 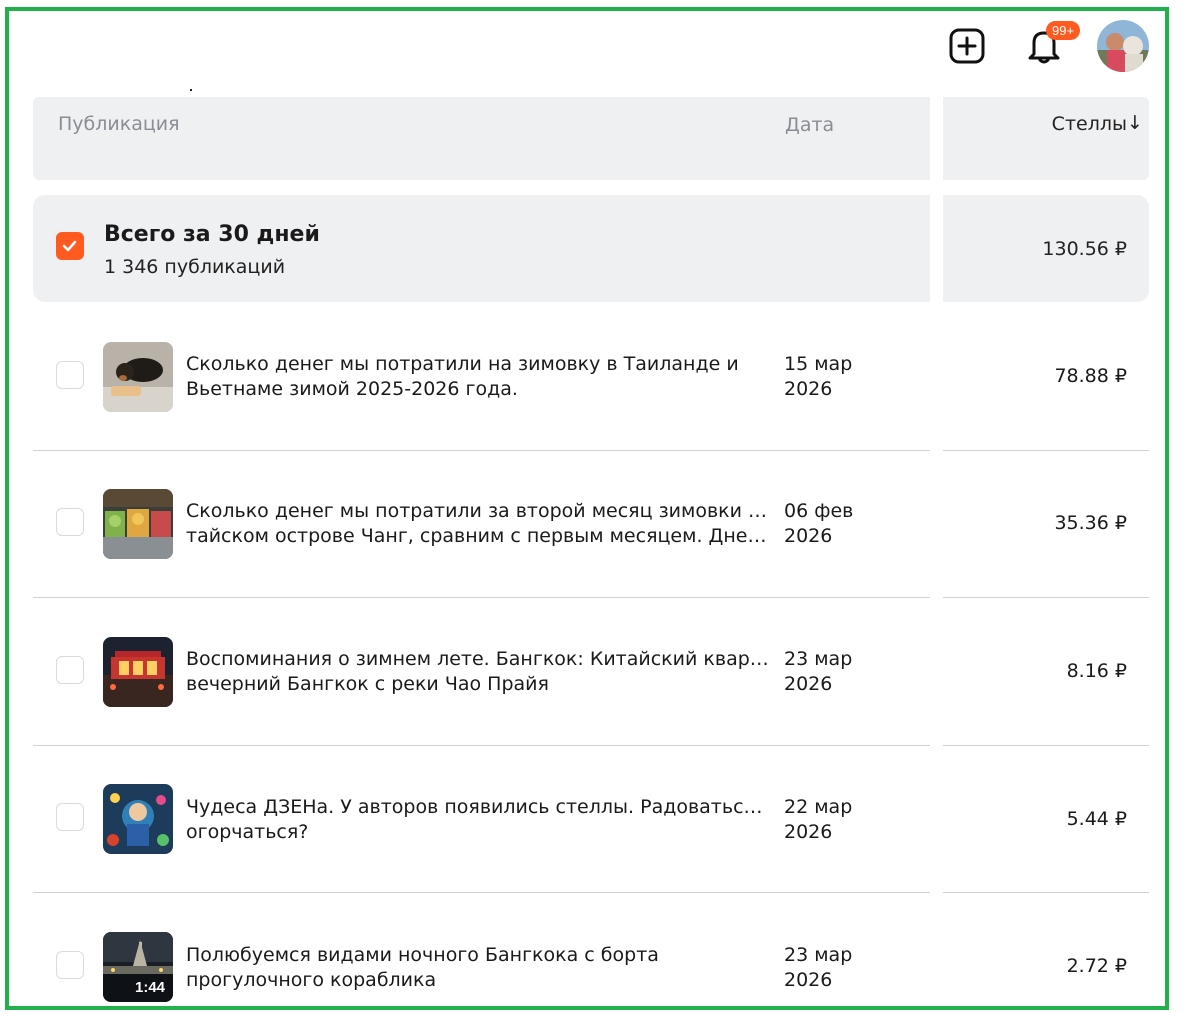 I want to click on publication-date: 06 фев 2026, so click(x=819, y=523).